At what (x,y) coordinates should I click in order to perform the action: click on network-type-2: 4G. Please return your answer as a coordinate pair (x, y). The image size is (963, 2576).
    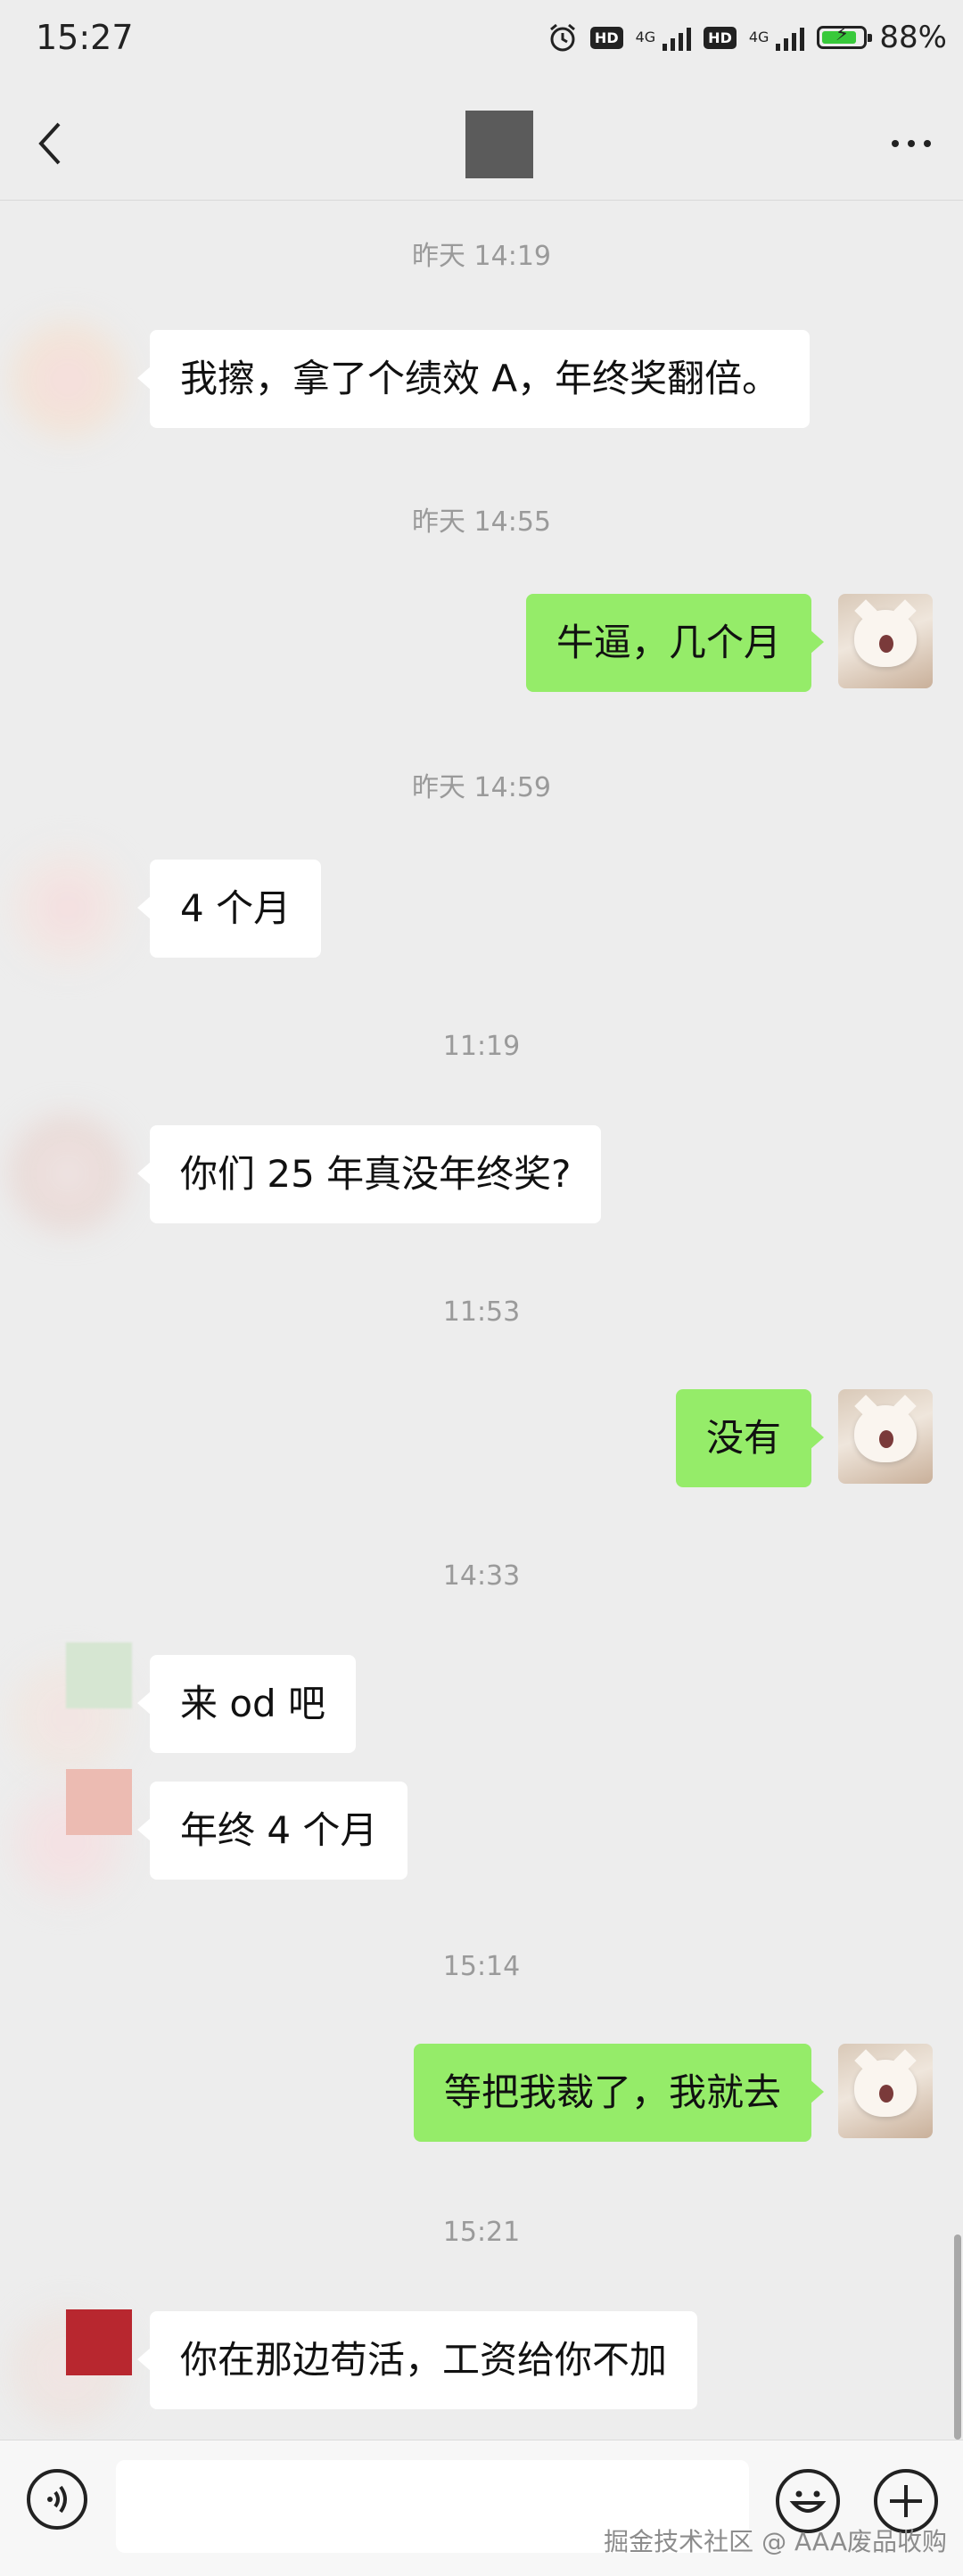
    Looking at the image, I should click on (759, 37).